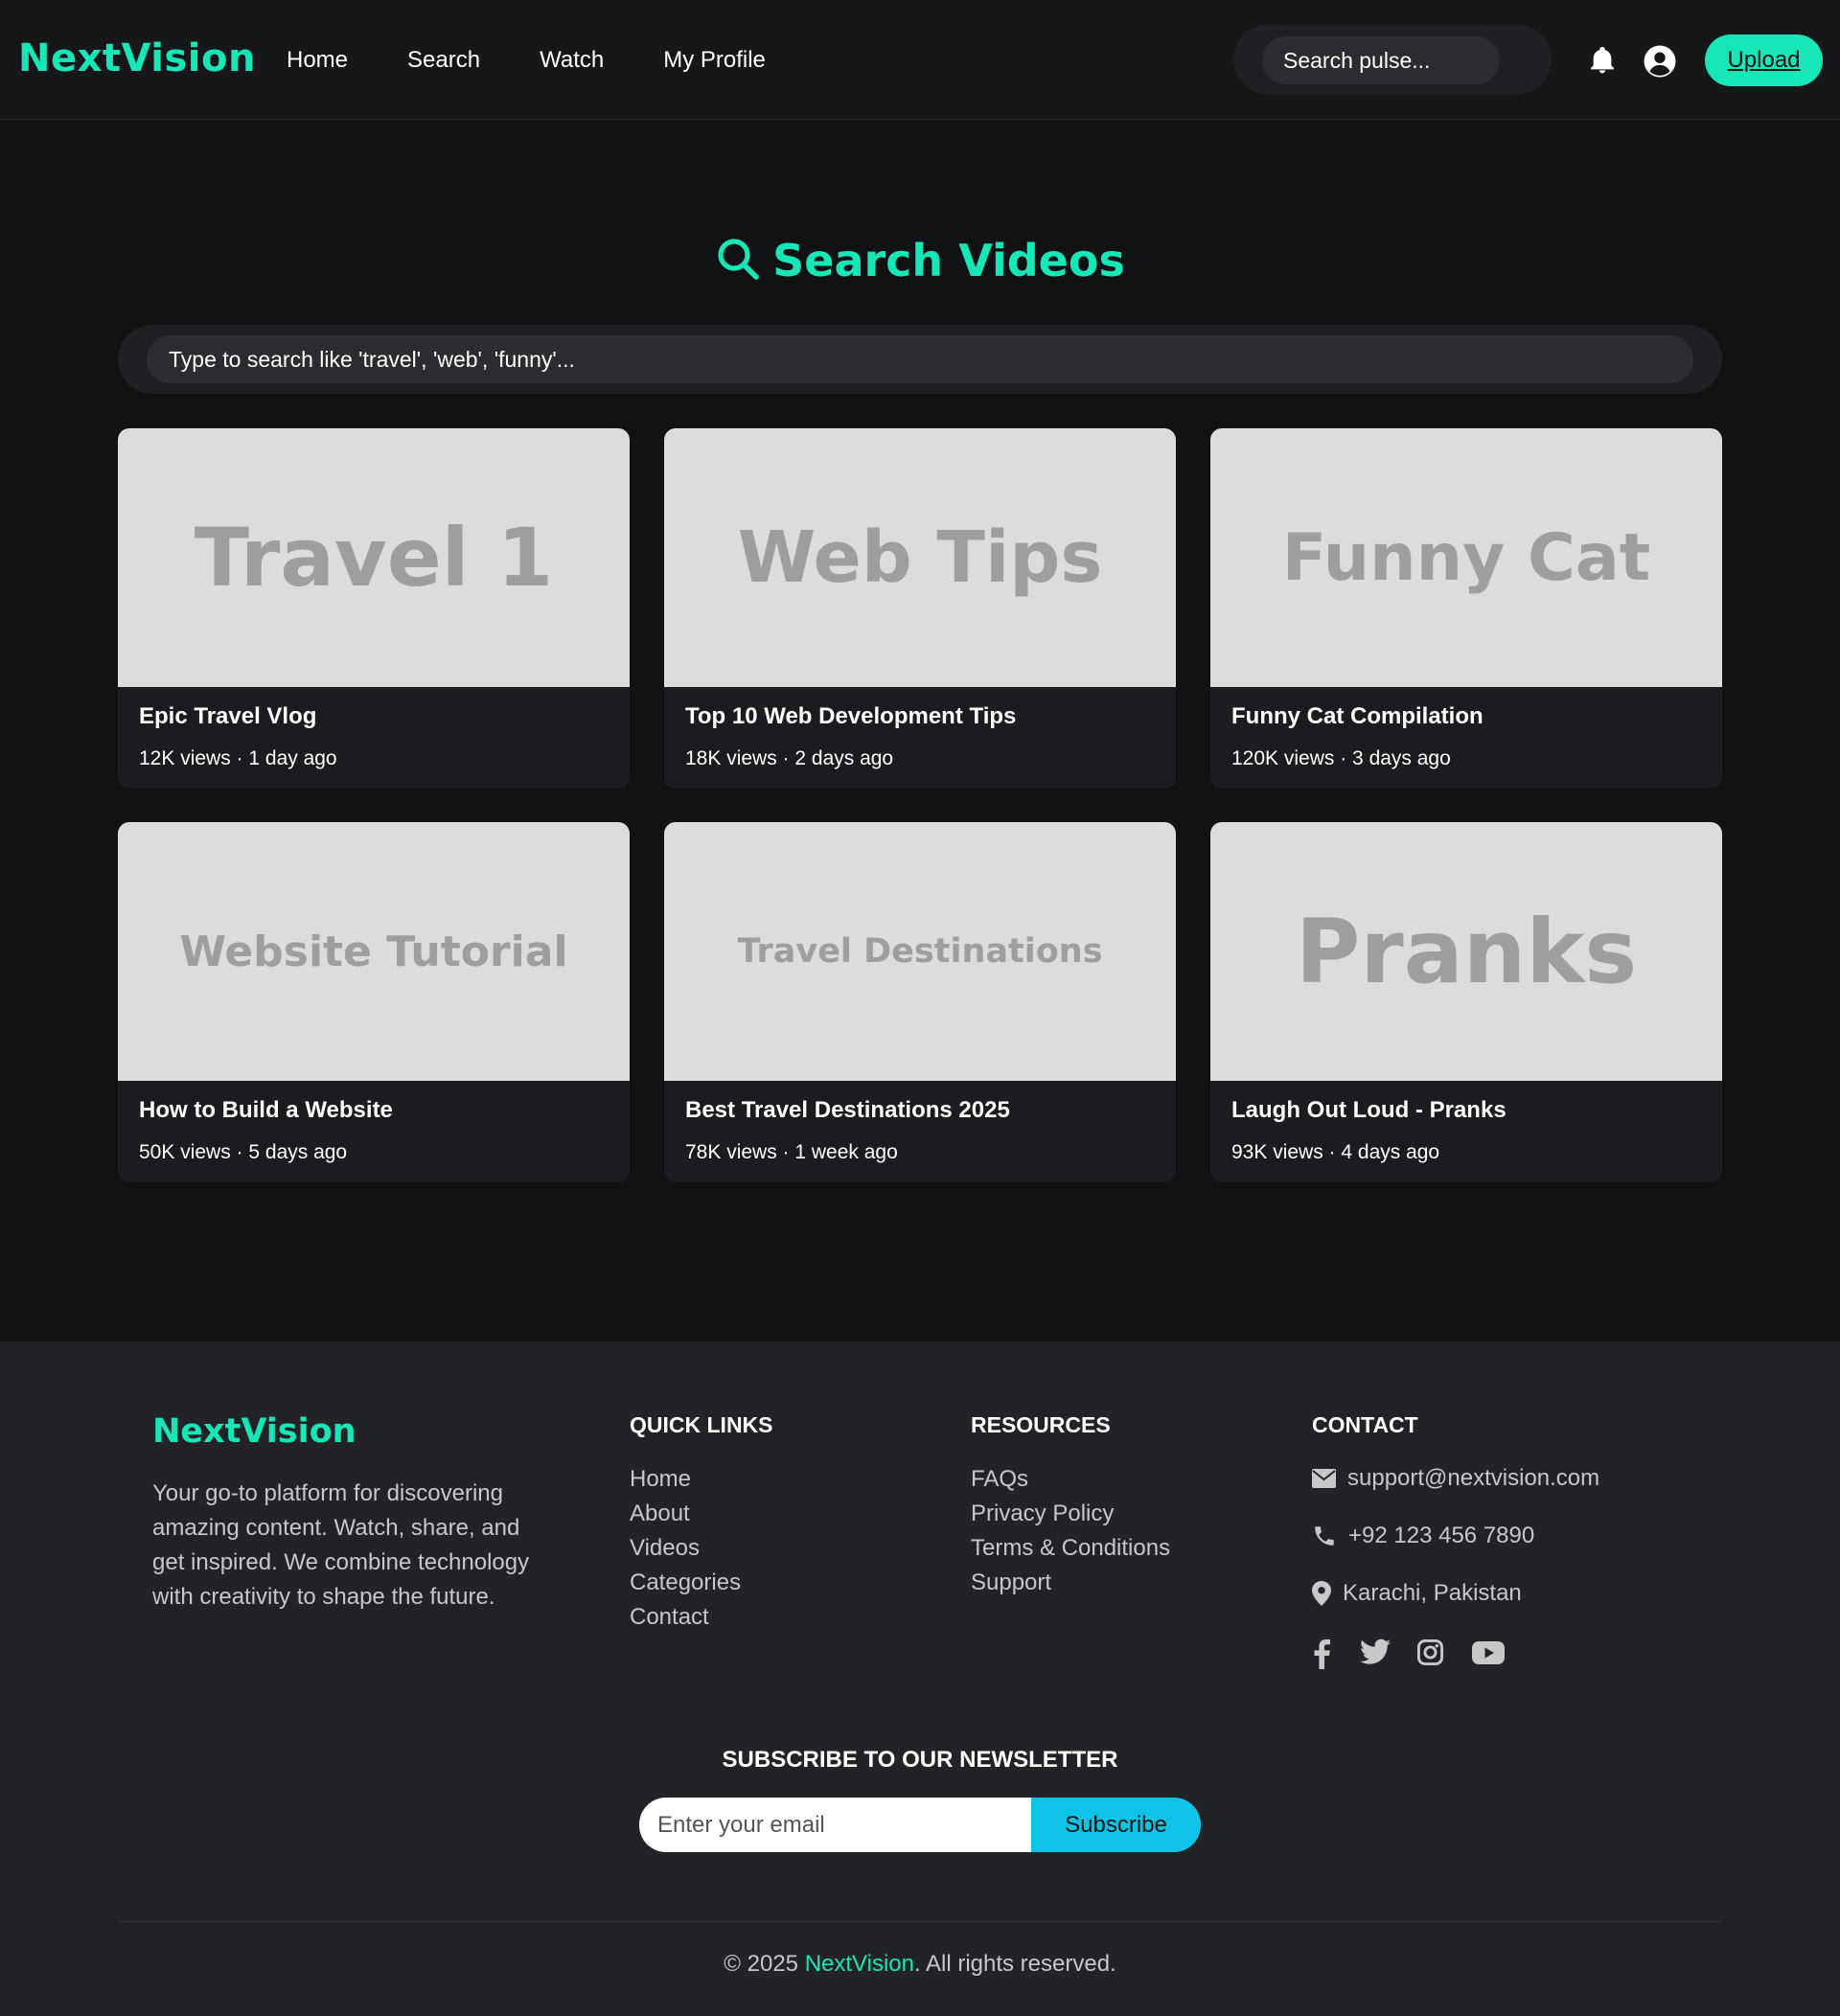 The height and width of the screenshot is (2016, 1840). Describe the element at coordinates (1341, 758) in the screenshot. I see `video-meta: 120K views · 3 days ago` at that location.